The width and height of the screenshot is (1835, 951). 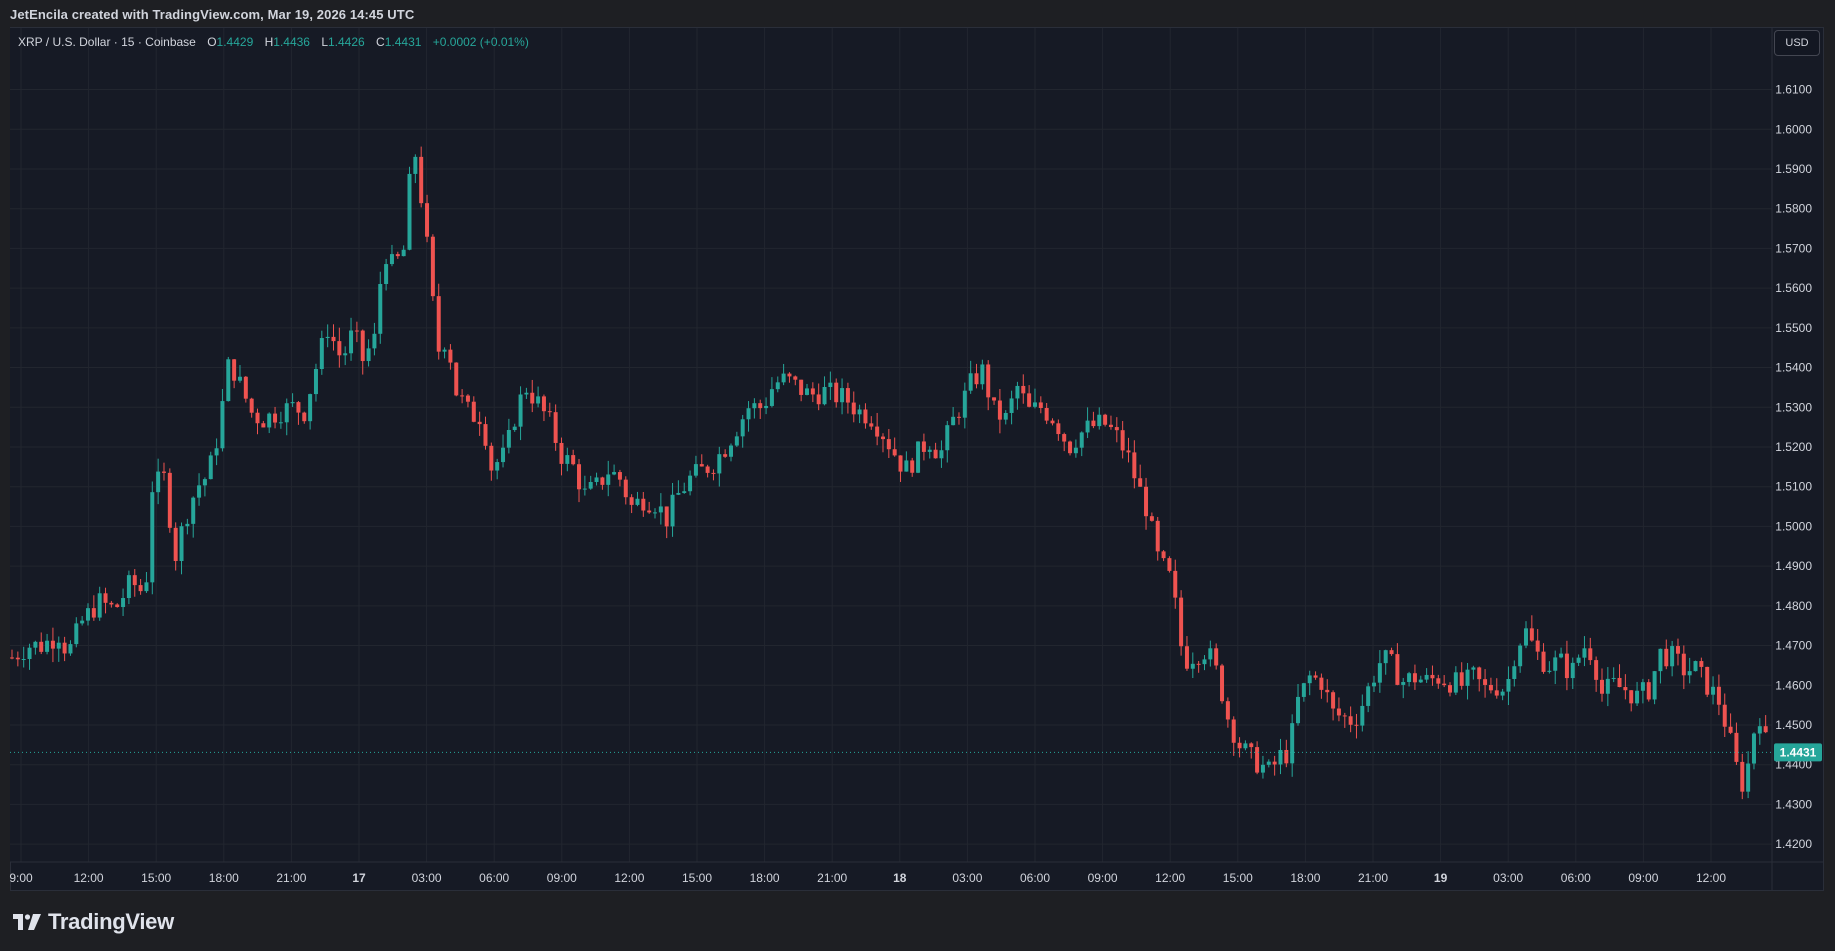 What do you see at coordinates (1793, 248) in the screenshot?
I see `y-tick-label: 1.5700` at bounding box center [1793, 248].